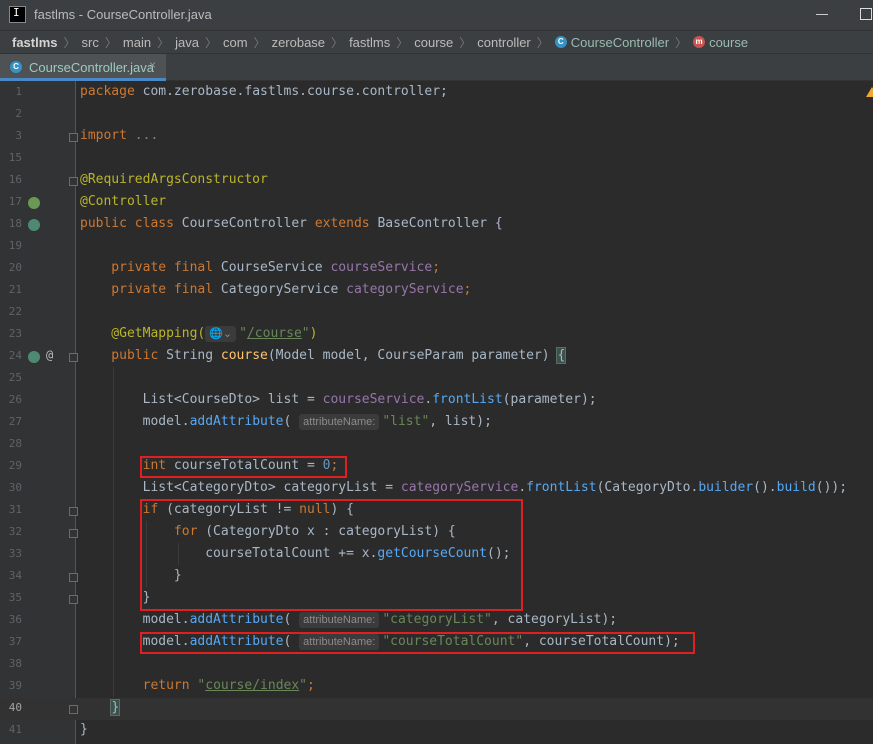 The width and height of the screenshot is (873, 744). Describe the element at coordinates (869, 92) in the screenshot. I see `warning-icon` at that location.